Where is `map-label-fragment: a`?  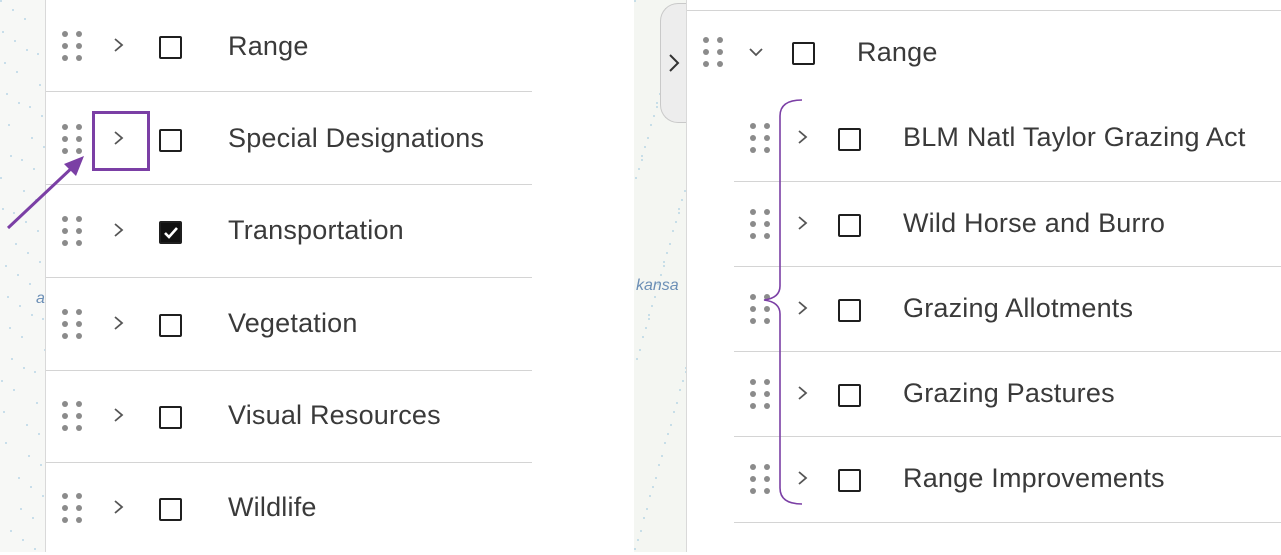
map-label-fragment: a is located at coordinates (40, 298).